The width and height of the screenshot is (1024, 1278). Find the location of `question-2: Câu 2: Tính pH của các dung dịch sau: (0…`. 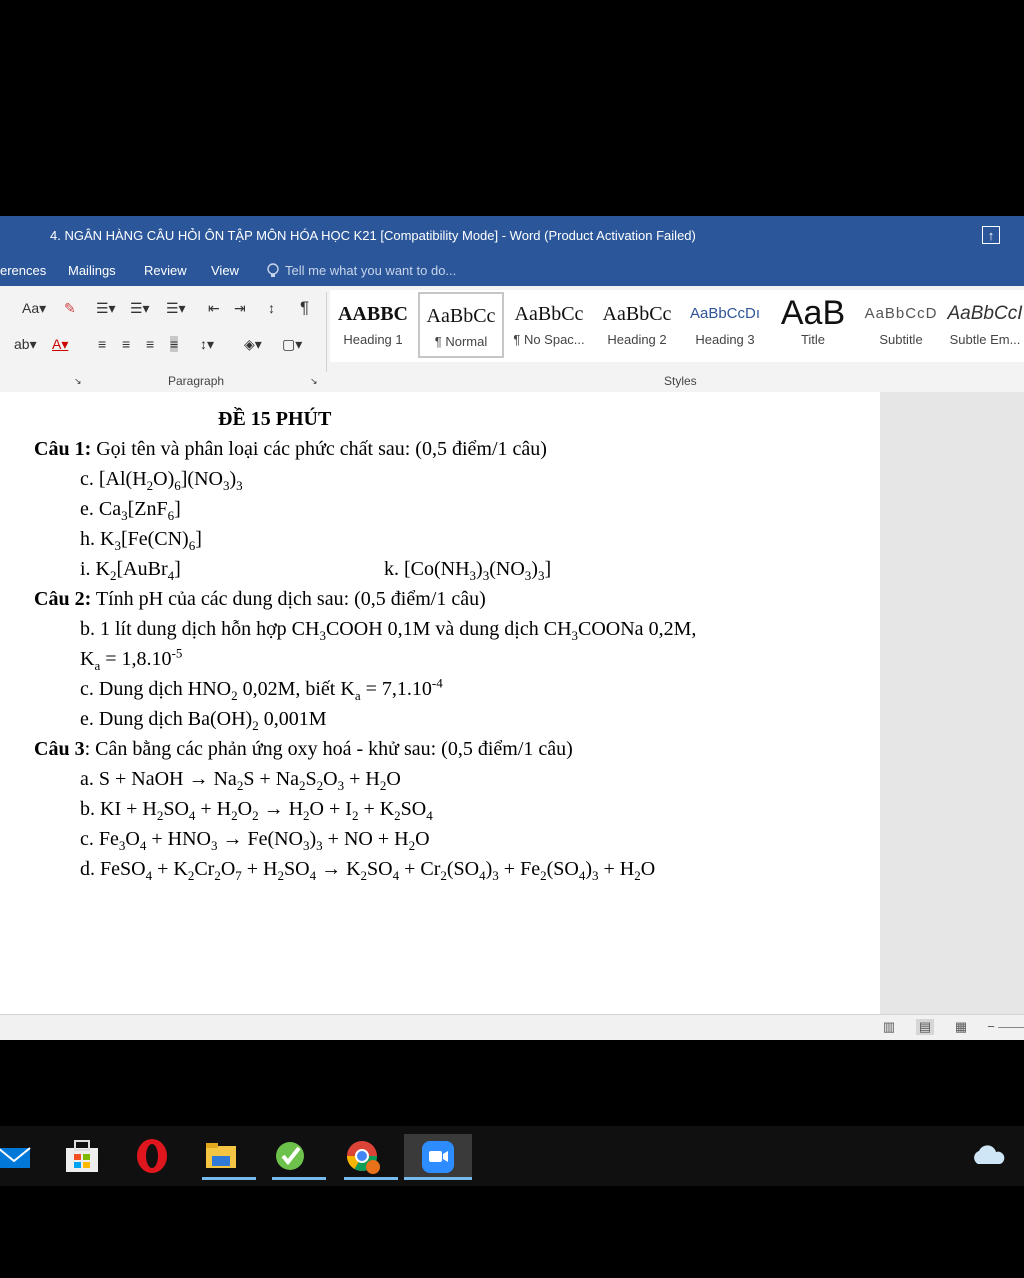

question-2: Câu 2: Tính pH của các dung dịch sau: (0… is located at coordinates (449, 599).